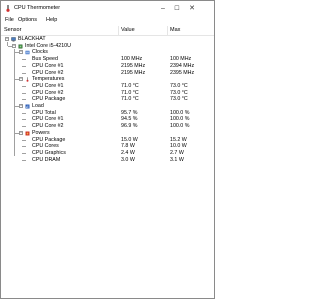  I want to click on close-button: ✕, so click(192, 8).